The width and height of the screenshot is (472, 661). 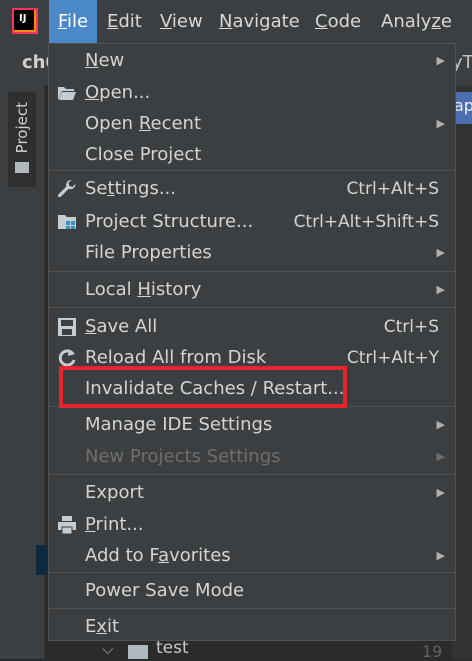 I want to click on menu-item-label: Export, so click(x=114, y=493).